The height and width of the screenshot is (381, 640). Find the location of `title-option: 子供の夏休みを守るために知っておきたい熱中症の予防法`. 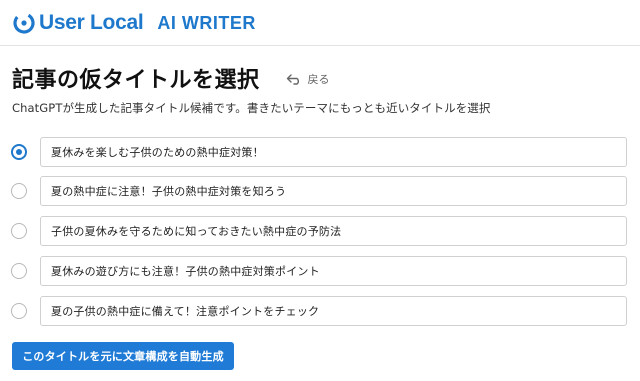

title-option: 子供の夏休みを守るために知っておきたい熱中症の予防法 is located at coordinates (320, 231).